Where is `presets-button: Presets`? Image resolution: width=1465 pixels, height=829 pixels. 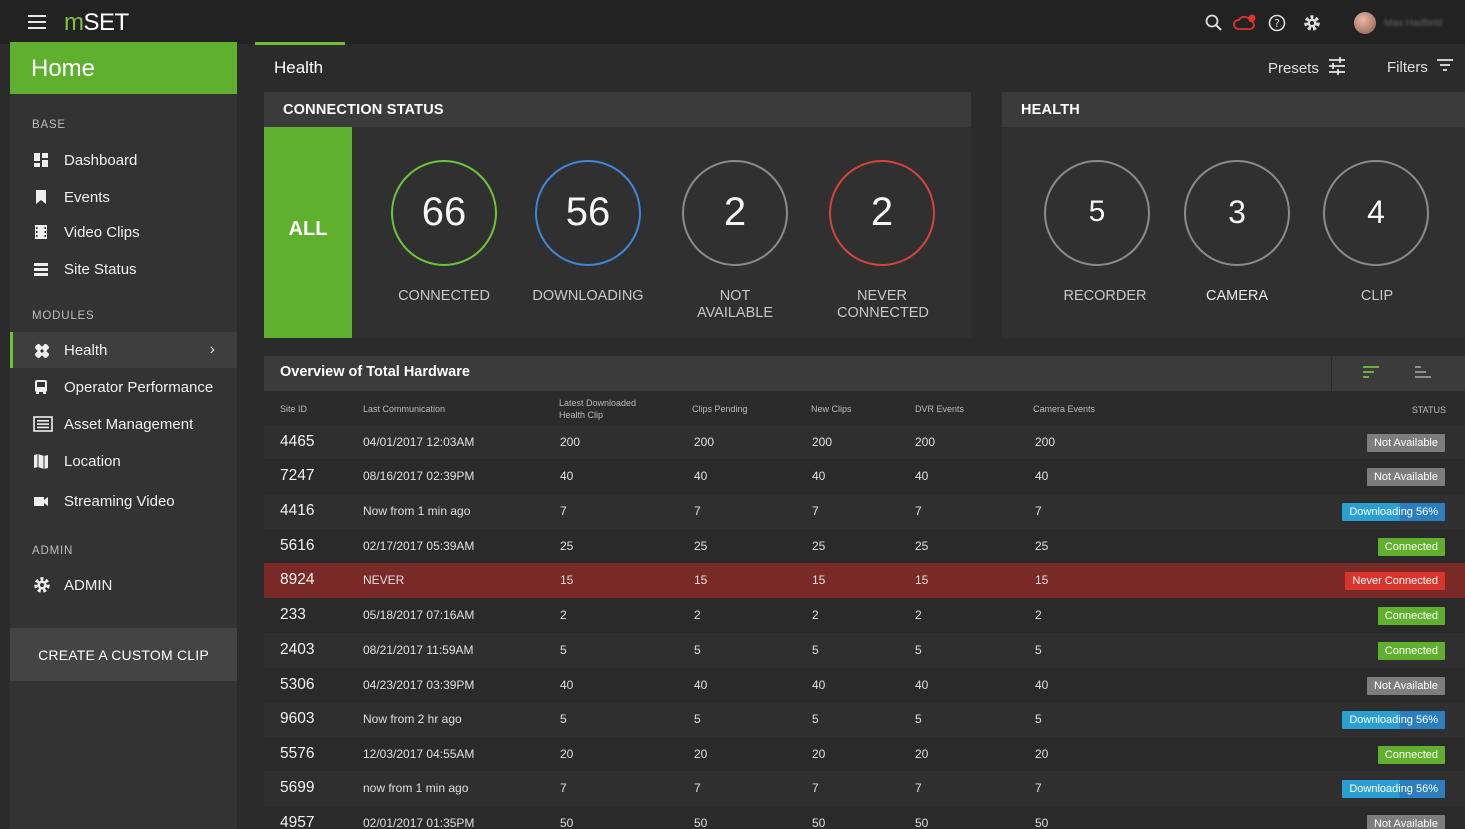
presets-button: Presets is located at coordinates (1307, 68).